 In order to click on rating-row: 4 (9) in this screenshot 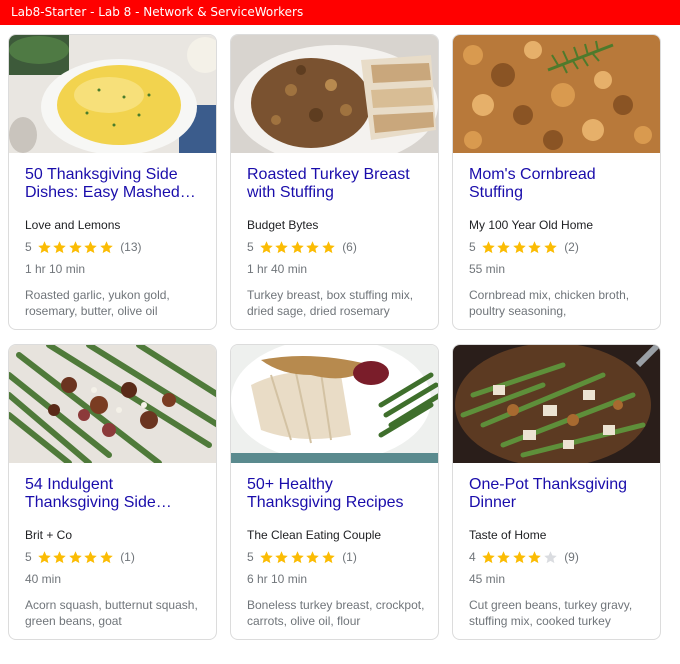, I will do `click(524, 557)`.